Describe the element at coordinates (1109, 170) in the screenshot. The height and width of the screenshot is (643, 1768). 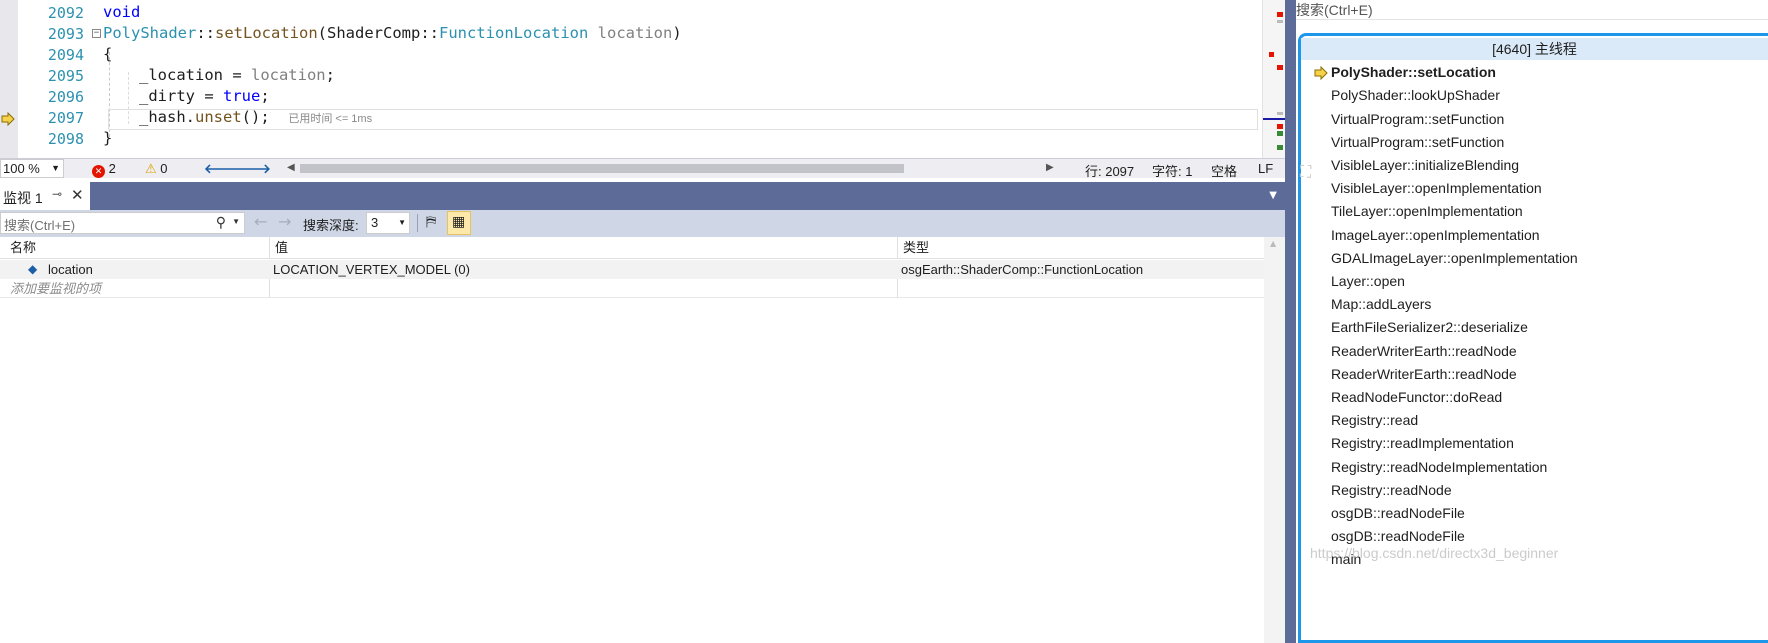
I see `line-indicator: 行: 2097` at that location.